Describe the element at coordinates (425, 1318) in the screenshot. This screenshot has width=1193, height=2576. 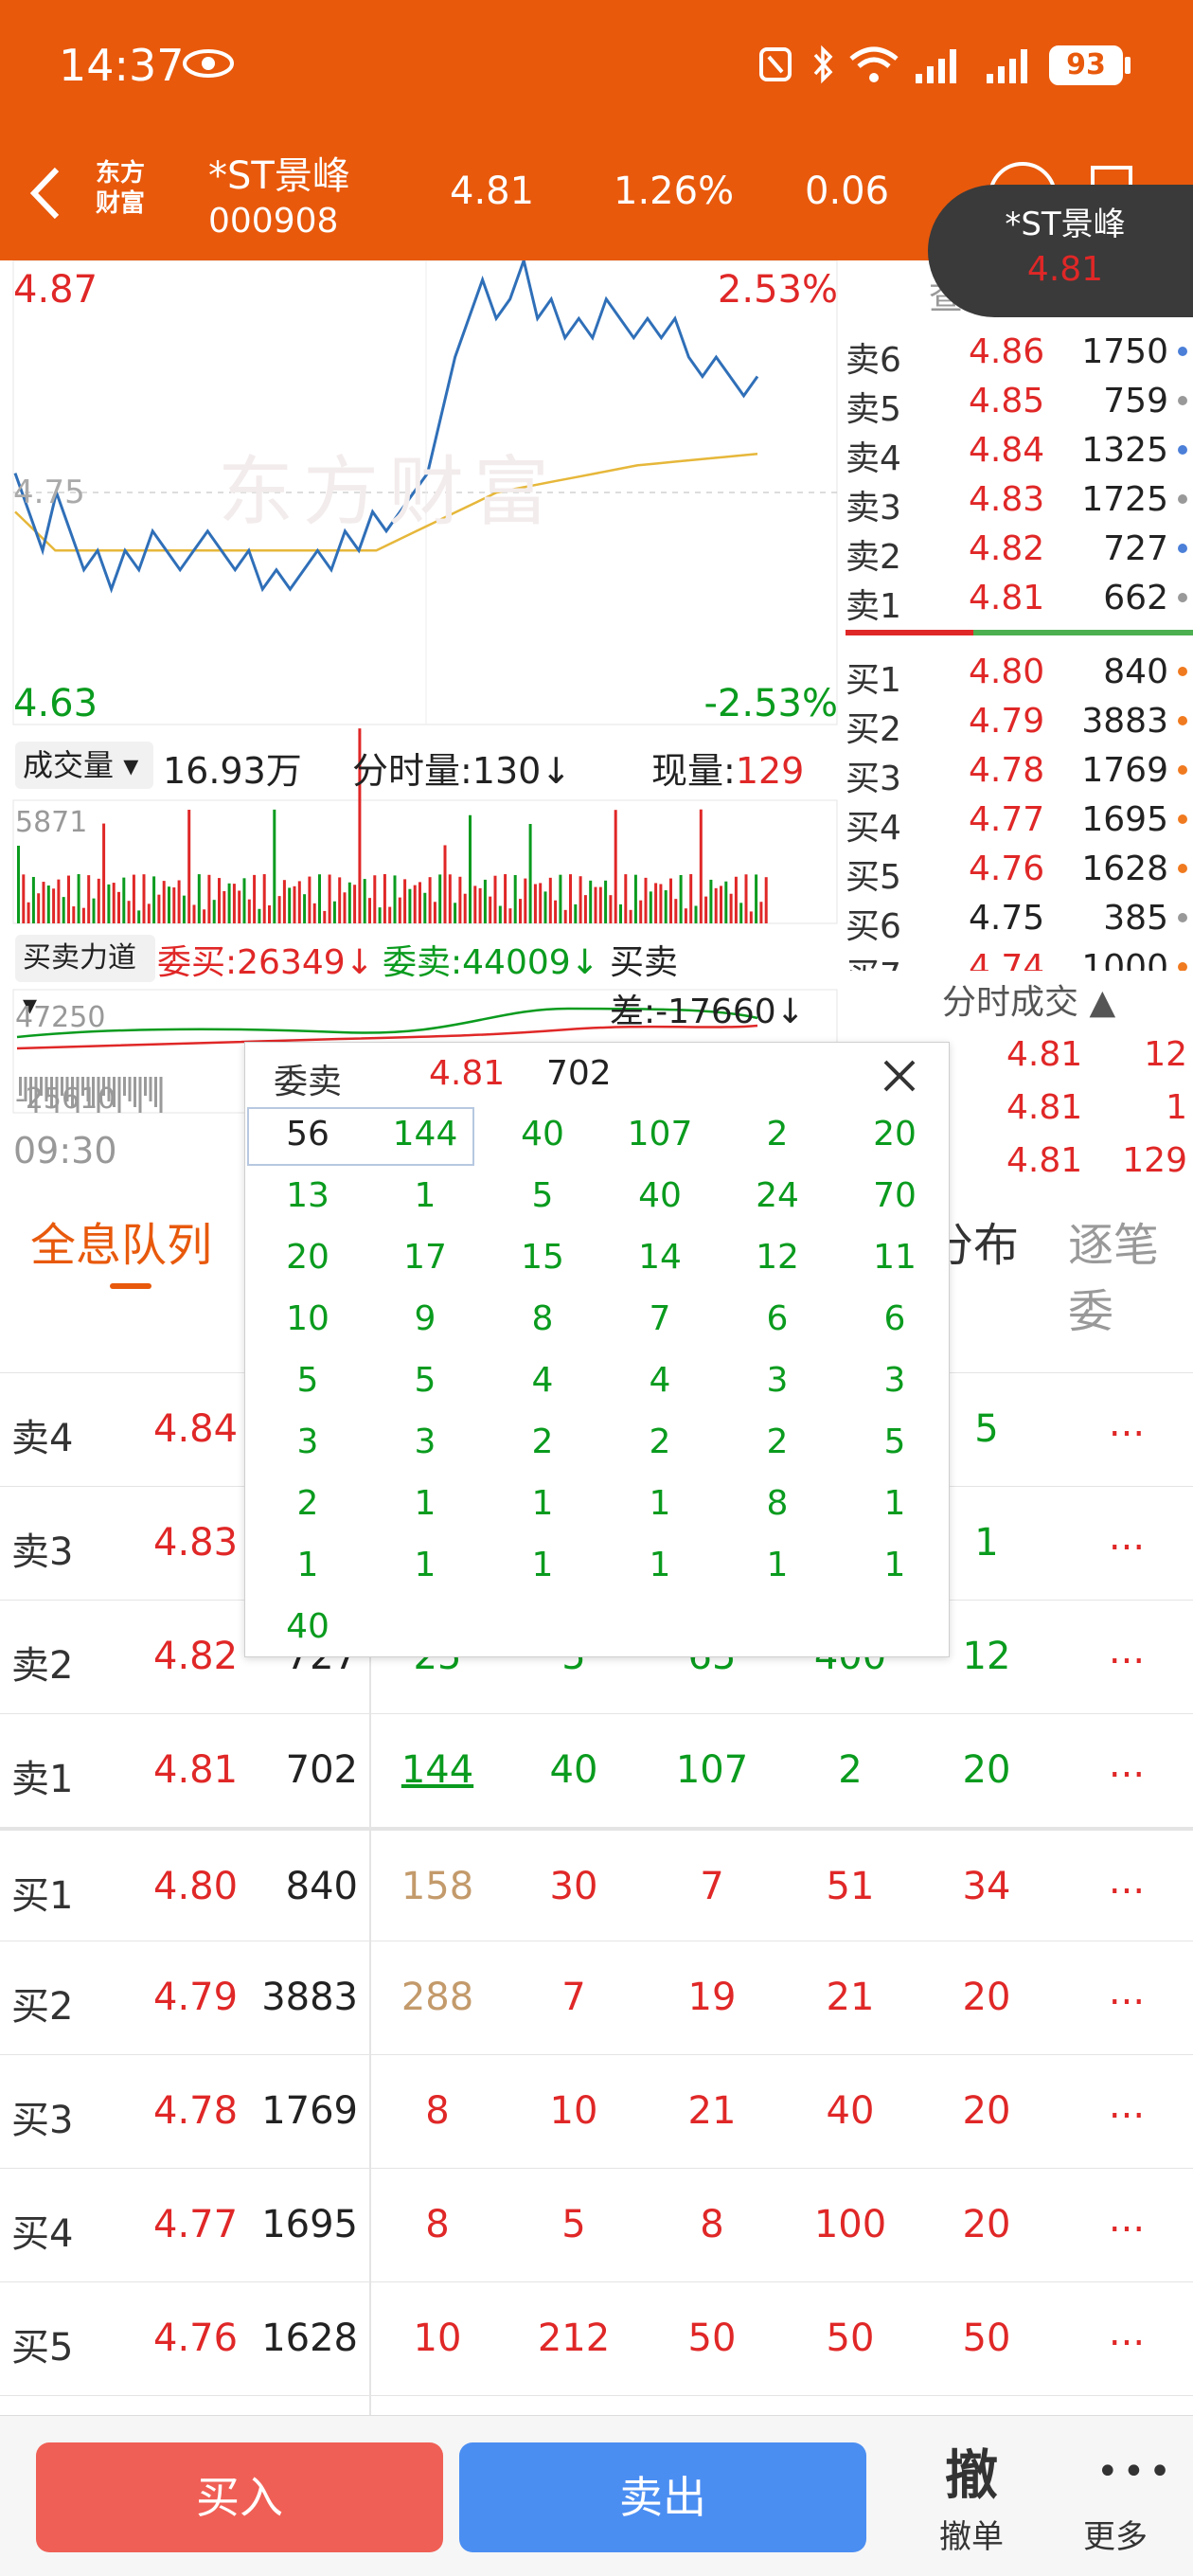
I see `popup-order-size: 9` at that location.